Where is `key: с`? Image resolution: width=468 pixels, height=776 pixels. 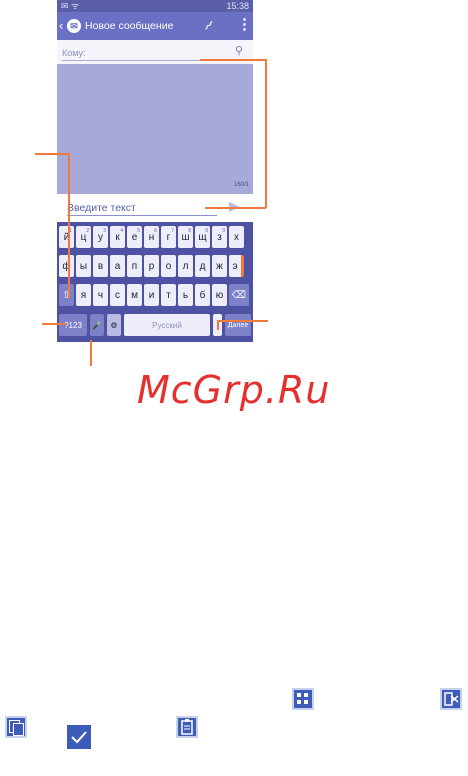
key: с is located at coordinates (117, 295).